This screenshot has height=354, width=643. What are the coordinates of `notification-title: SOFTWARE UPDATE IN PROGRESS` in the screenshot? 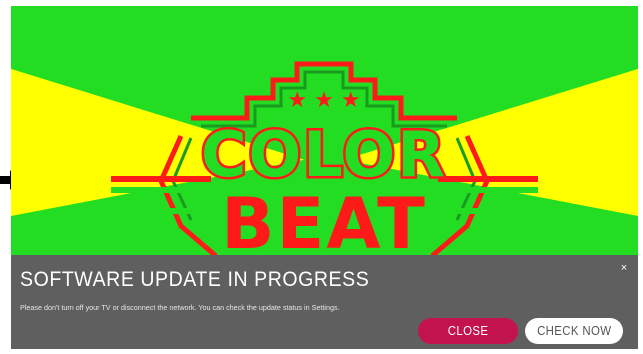 It's located at (195, 279).